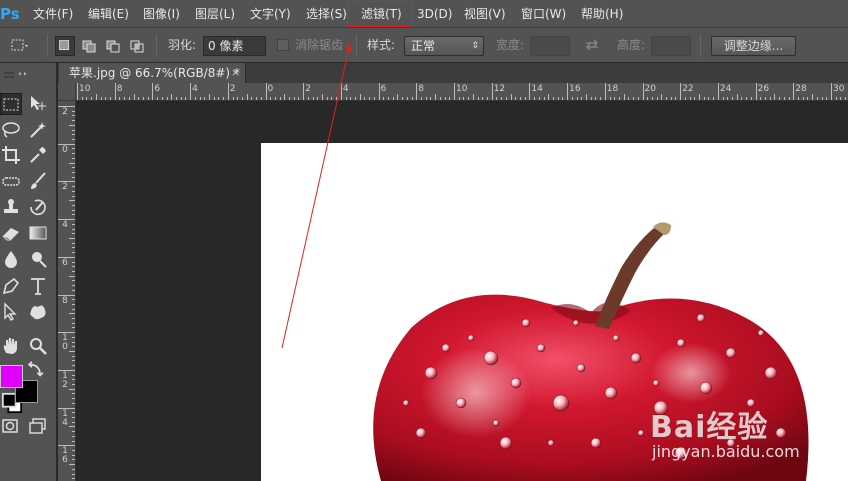 The height and width of the screenshot is (481, 848). Describe the element at coordinates (152, 73) in the screenshot. I see `document-tab: 苹果.jpg @ 66.7%(RGB/8#) * ×` at that location.